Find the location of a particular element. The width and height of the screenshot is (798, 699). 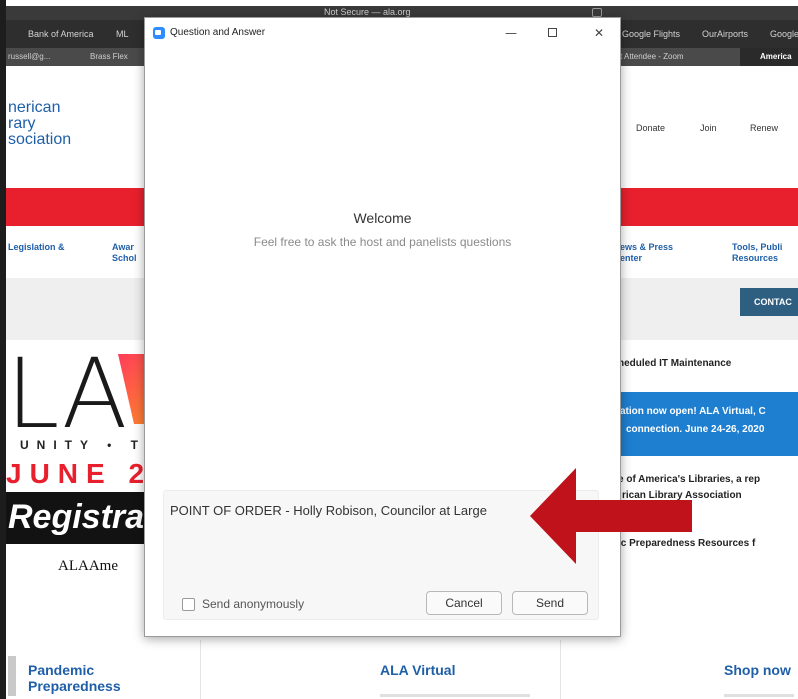

arrow-shape is located at coordinates (611, 516).